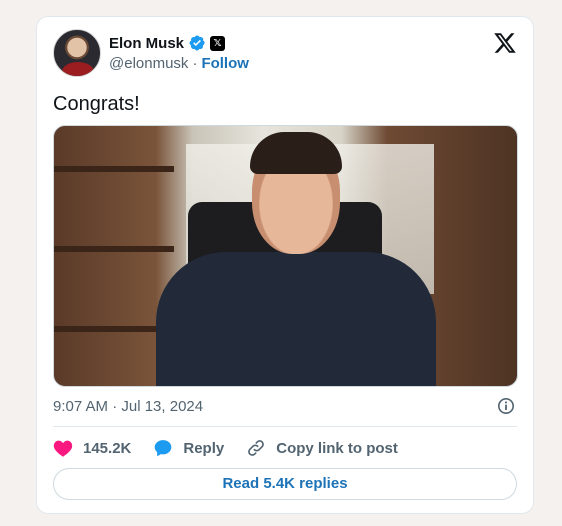 This screenshot has width=562, height=526. Describe the element at coordinates (296, 319) in the screenshot. I see `person-body` at that location.